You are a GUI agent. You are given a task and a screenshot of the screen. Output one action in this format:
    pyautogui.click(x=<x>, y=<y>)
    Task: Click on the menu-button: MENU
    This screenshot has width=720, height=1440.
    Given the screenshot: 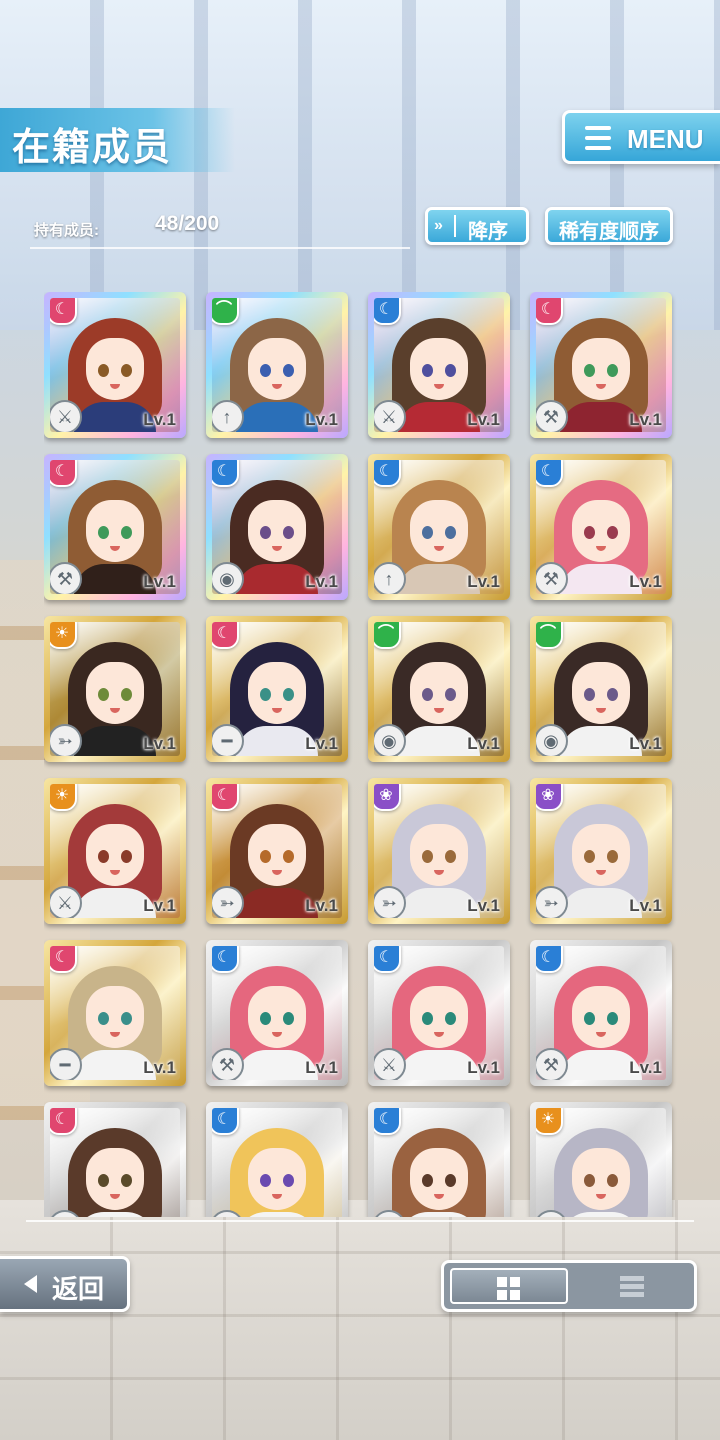 What is the action you would take?
    pyautogui.click(x=641, y=137)
    